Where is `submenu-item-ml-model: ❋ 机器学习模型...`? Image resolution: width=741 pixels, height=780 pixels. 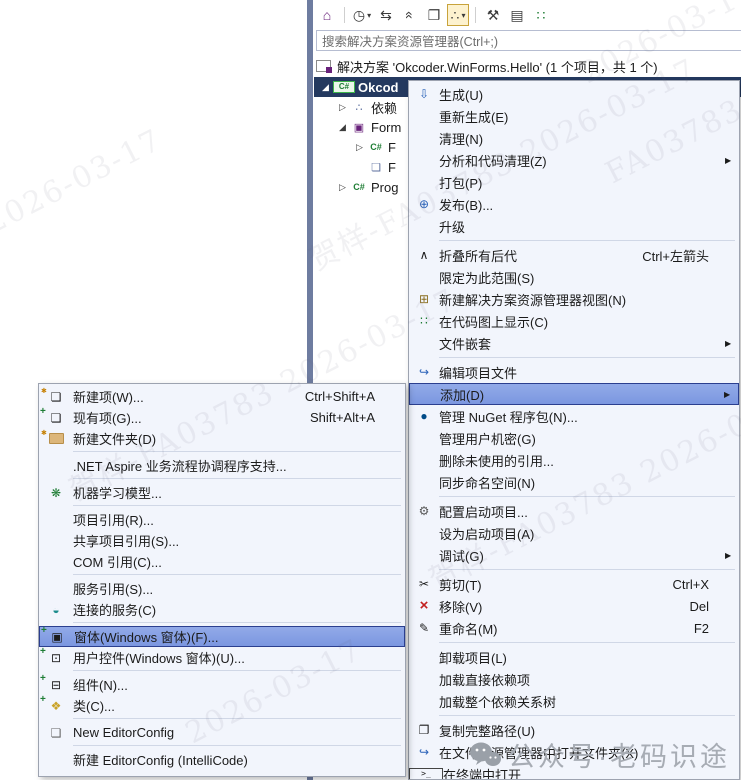
submenu-item-ml-model: ❋ 机器学习模型... is located at coordinates (222, 492).